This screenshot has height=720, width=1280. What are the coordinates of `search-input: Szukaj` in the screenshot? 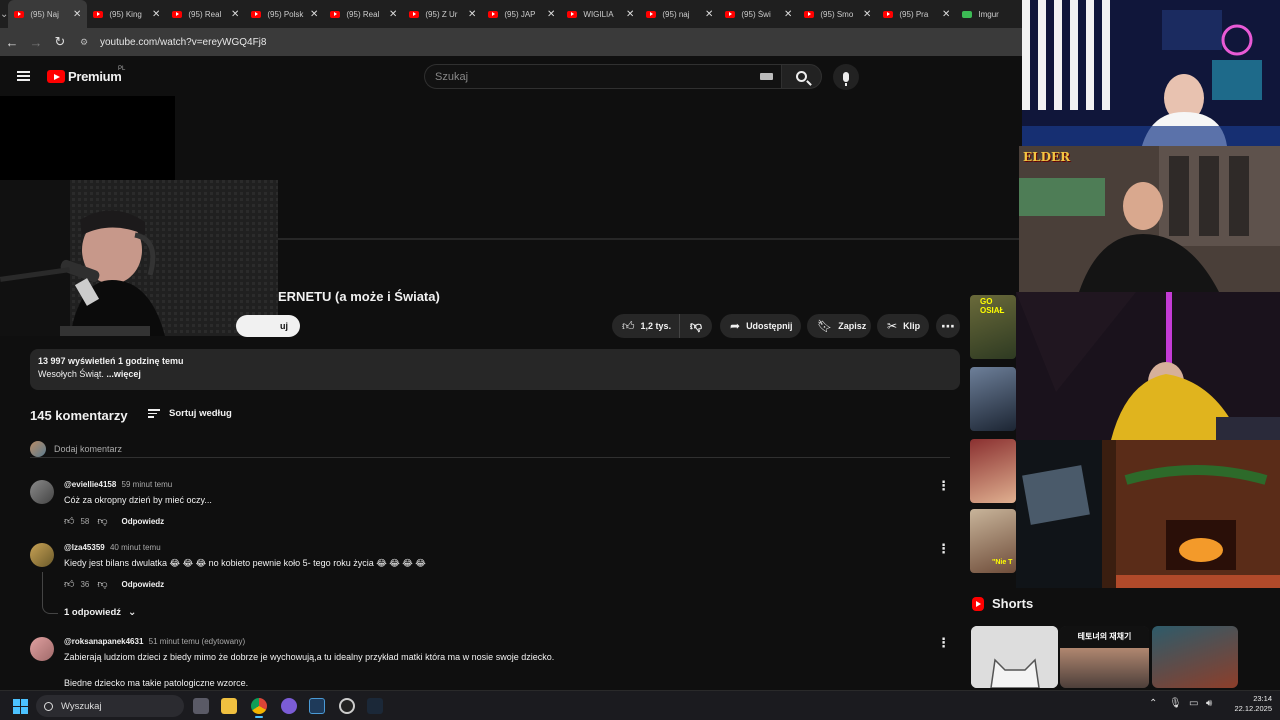 It's located at (602, 76).